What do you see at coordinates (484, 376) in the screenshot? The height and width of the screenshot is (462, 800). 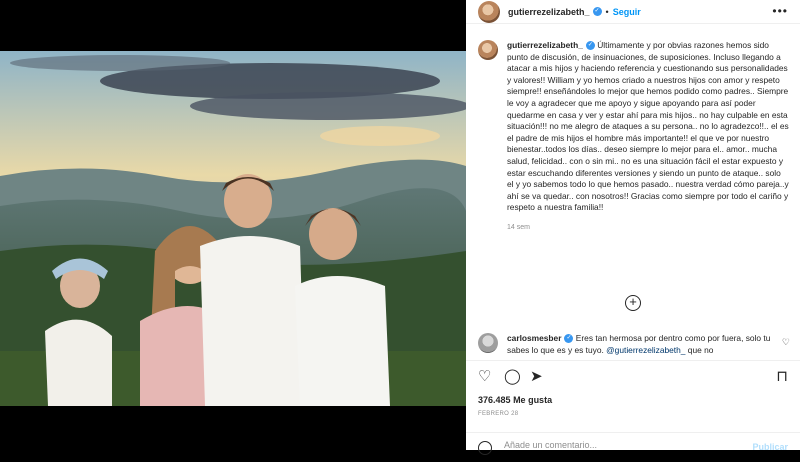 I see `heart-icon: ♡` at bounding box center [484, 376].